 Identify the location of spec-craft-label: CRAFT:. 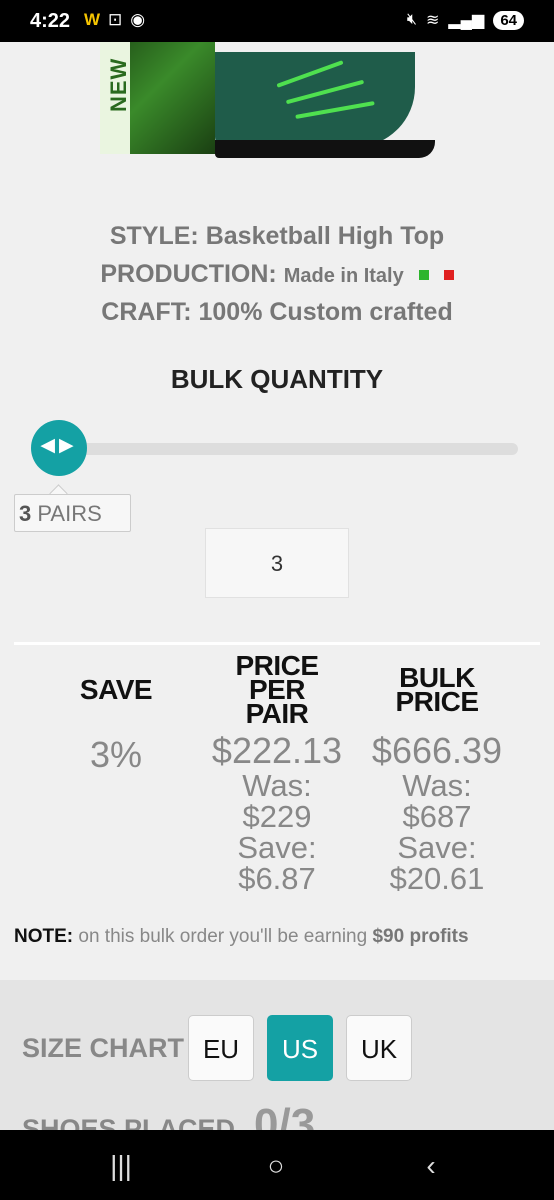
(146, 312).